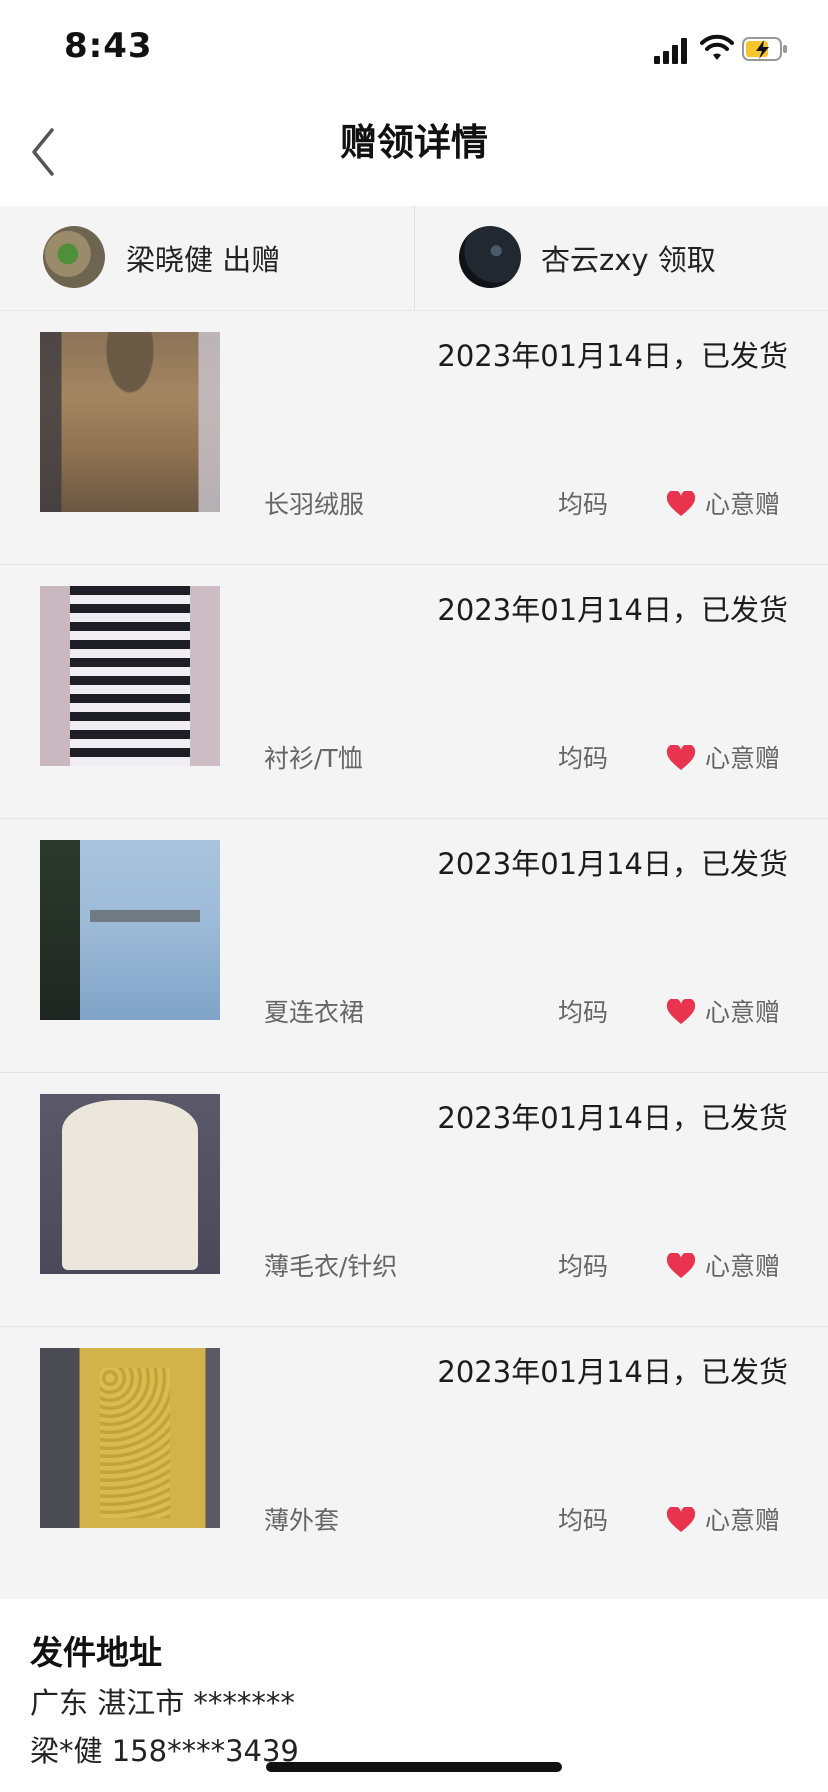 This screenshot has height=1792, width=828. Describe the element at coordinates (314, 504) in the screenshot. I see `item-name: 长羽绒服` at that location.